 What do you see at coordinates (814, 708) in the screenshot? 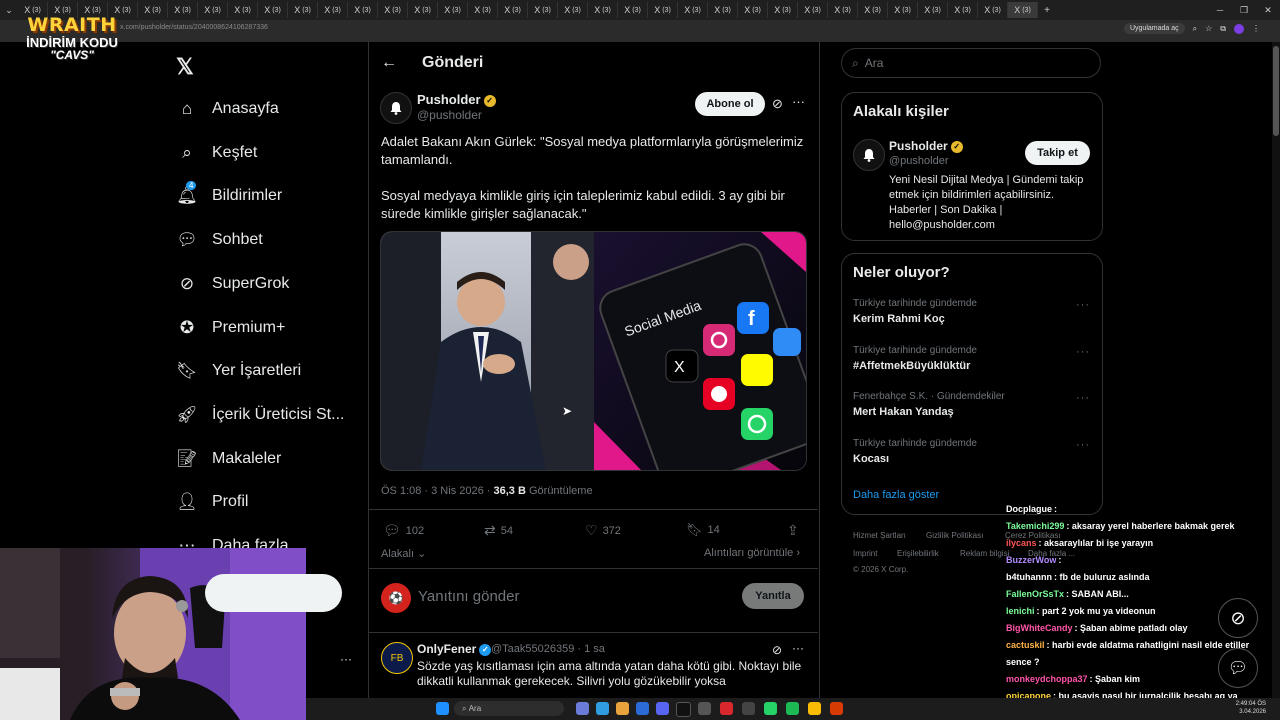
I see `chrome-icon` at bounding box center [814, 708].